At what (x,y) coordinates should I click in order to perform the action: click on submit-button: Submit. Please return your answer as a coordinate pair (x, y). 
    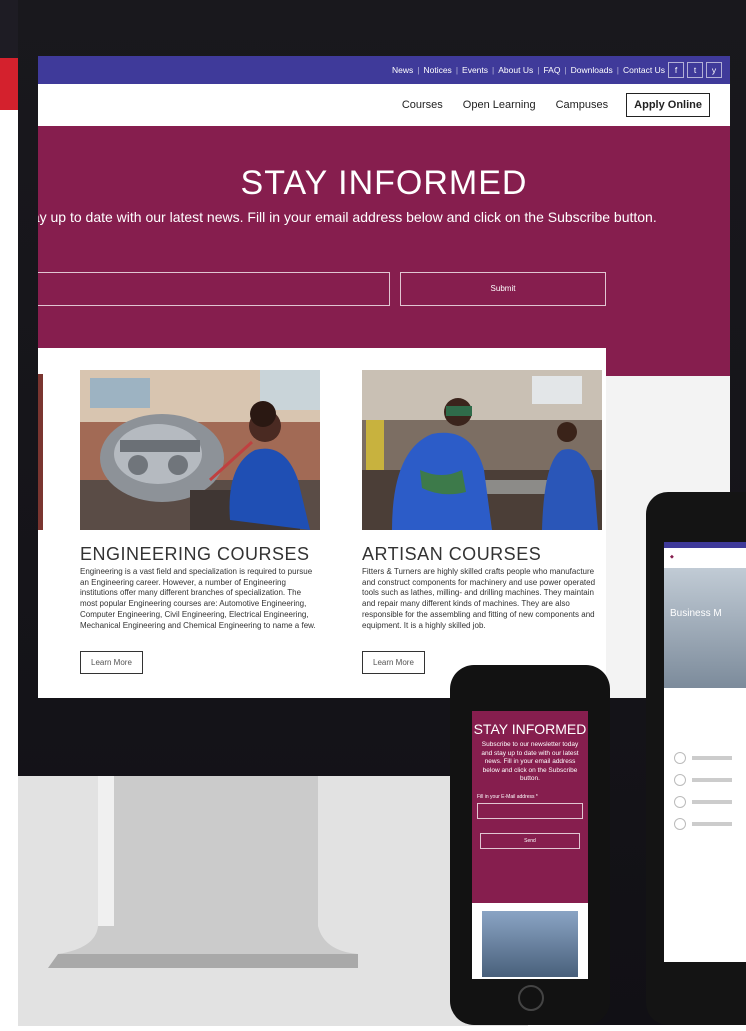
    Looking at the image, I should click on (503, 289).